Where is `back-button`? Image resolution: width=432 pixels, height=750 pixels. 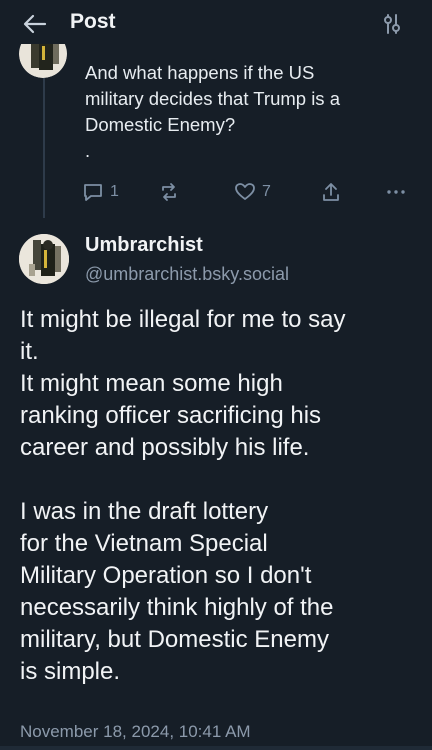 back-button is located at coordinates (35, 24).